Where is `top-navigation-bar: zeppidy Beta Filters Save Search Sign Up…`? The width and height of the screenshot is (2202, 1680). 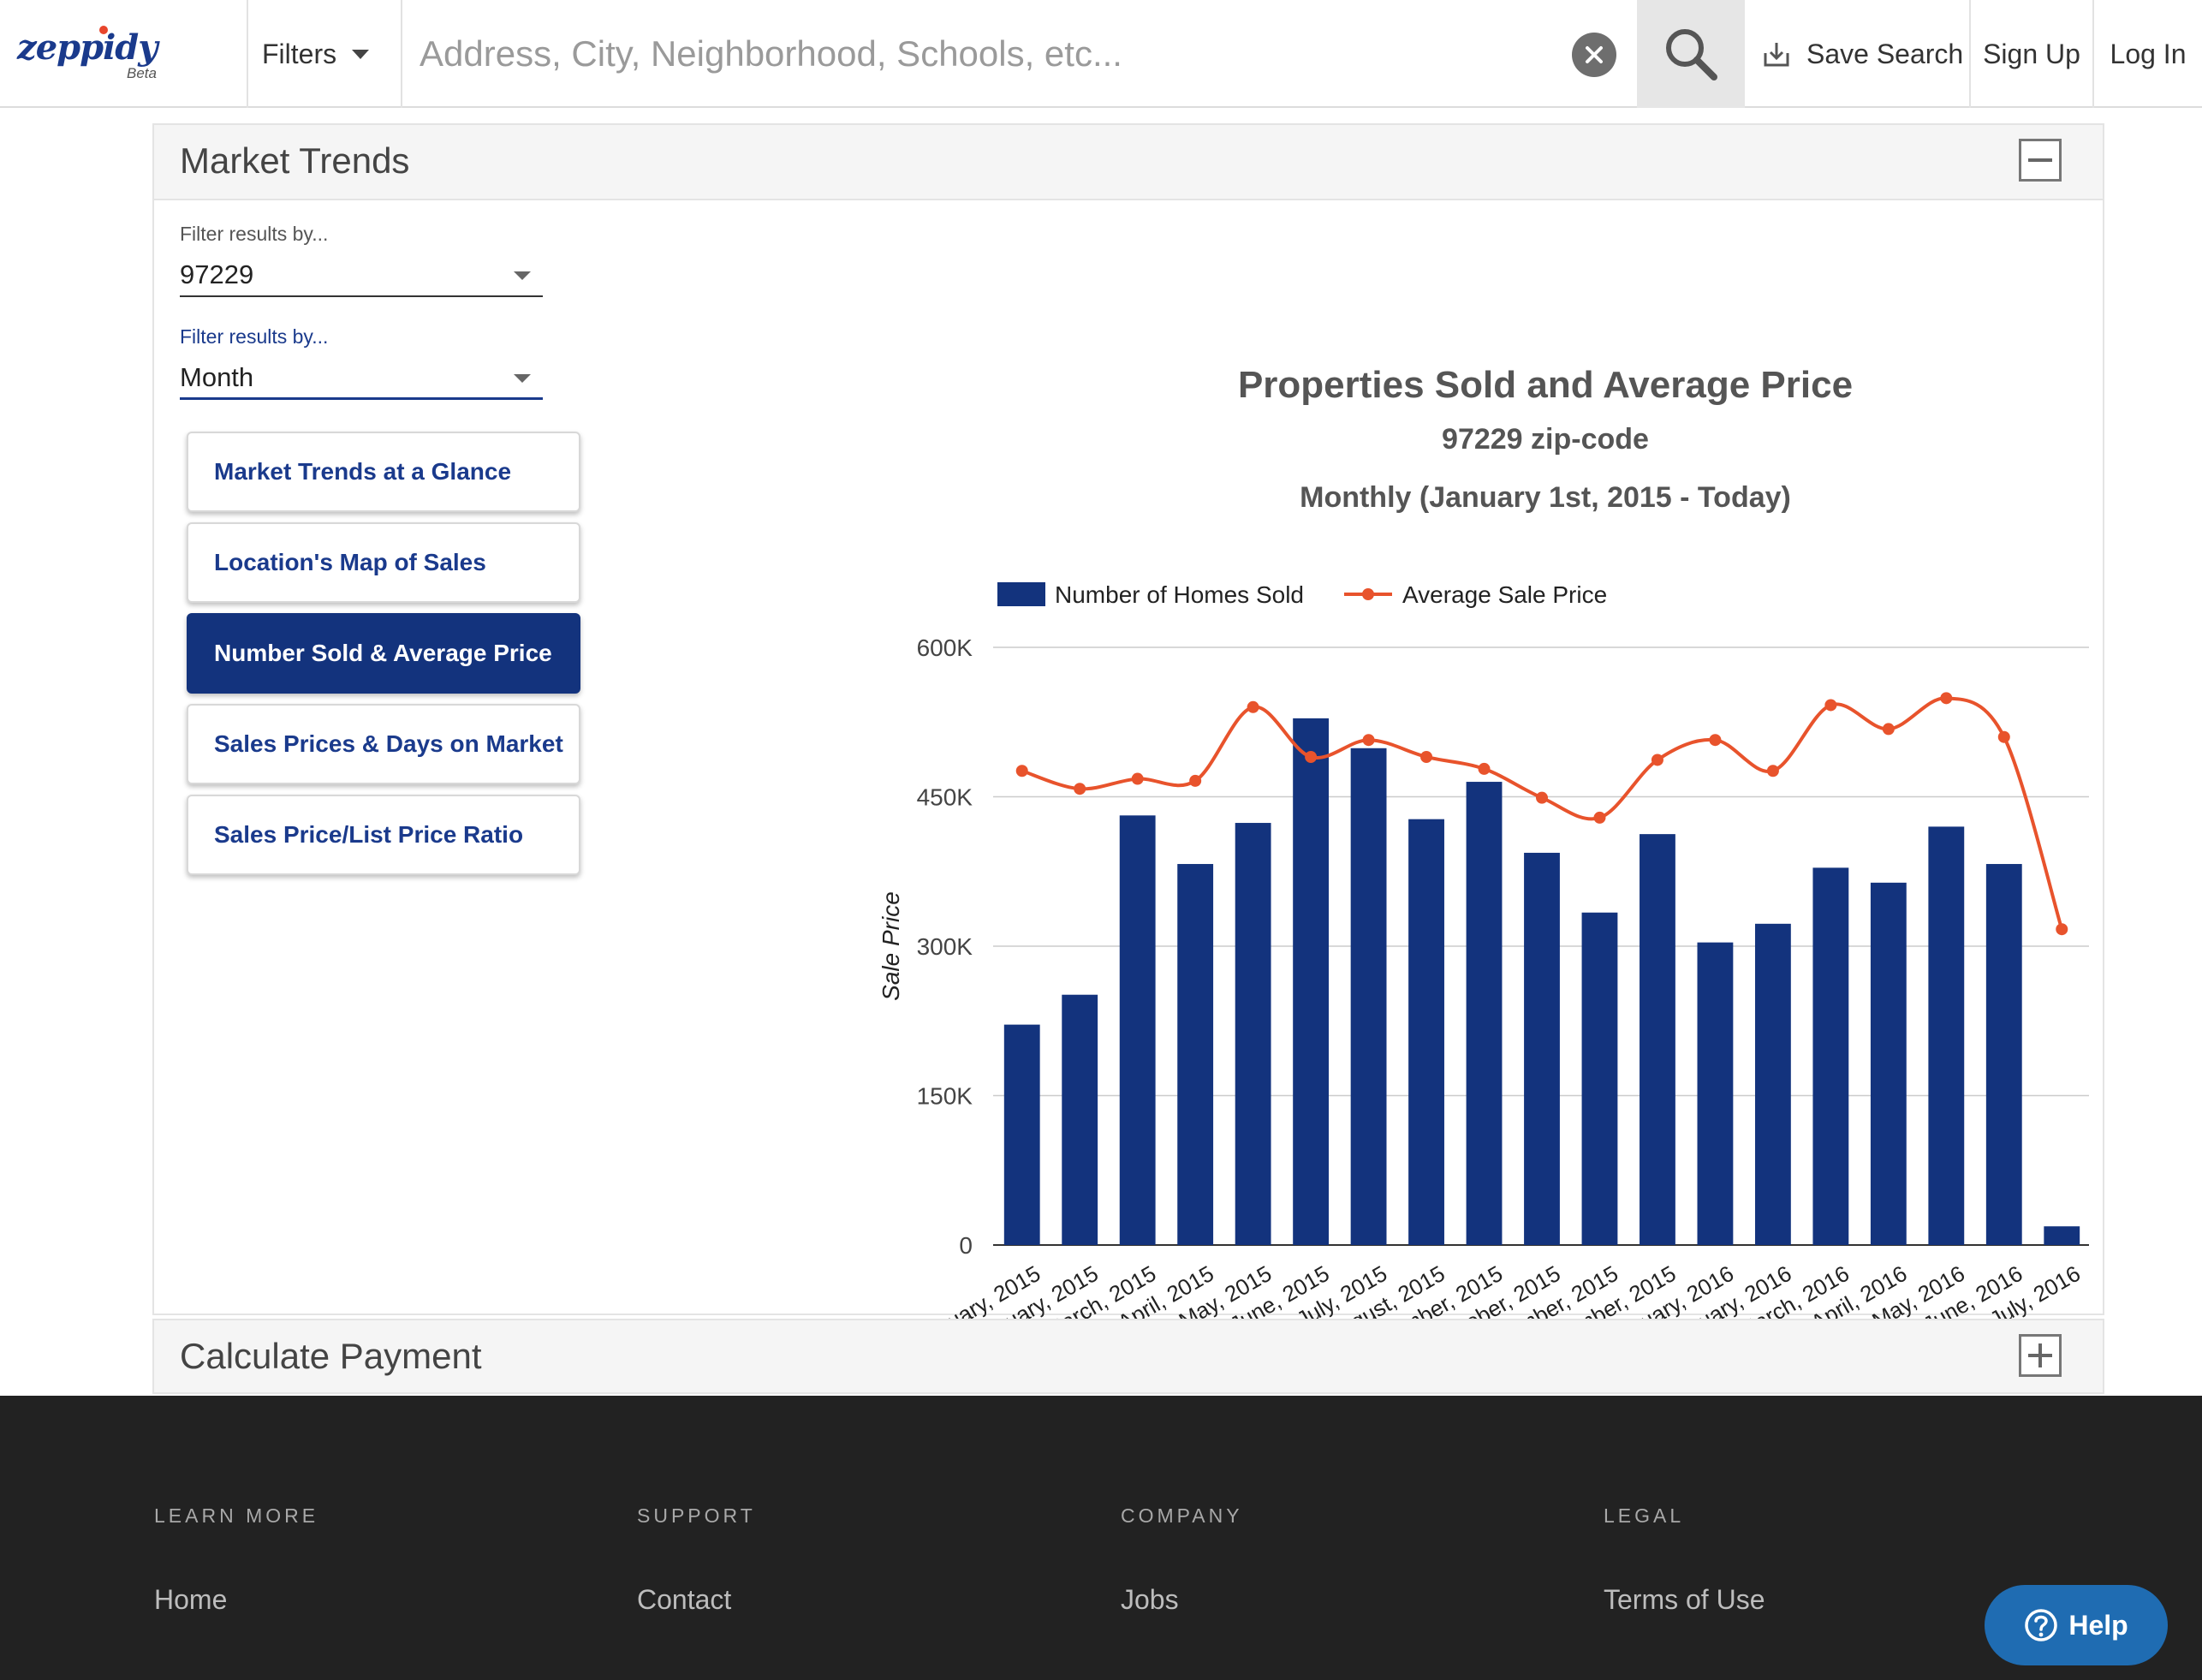 top-navigation-bar: zeppidy Beta Filters Save Search Sign Up… is located at coordinates (1101, 54).